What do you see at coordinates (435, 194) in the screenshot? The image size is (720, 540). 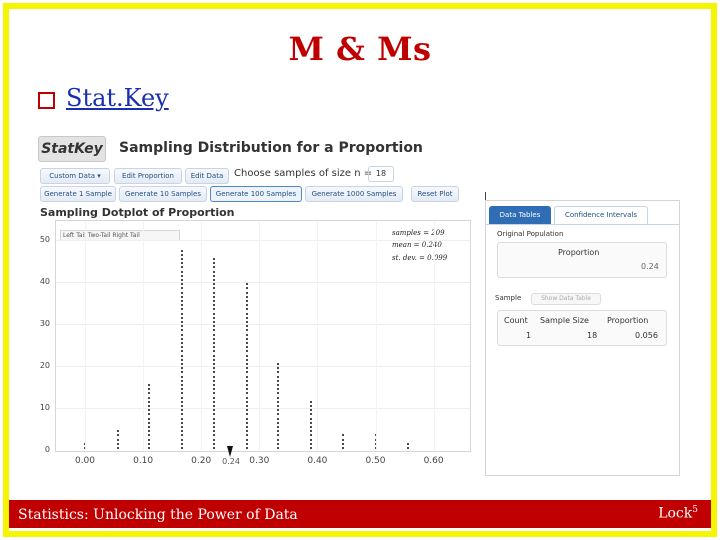 I see `reset-plot-button: Reset Plot` at bounding box center [435, 194].